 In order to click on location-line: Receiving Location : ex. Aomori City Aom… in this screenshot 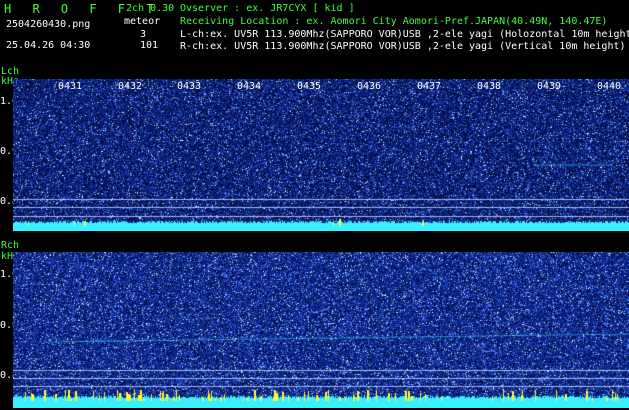, I will do `click(394, 21)`.